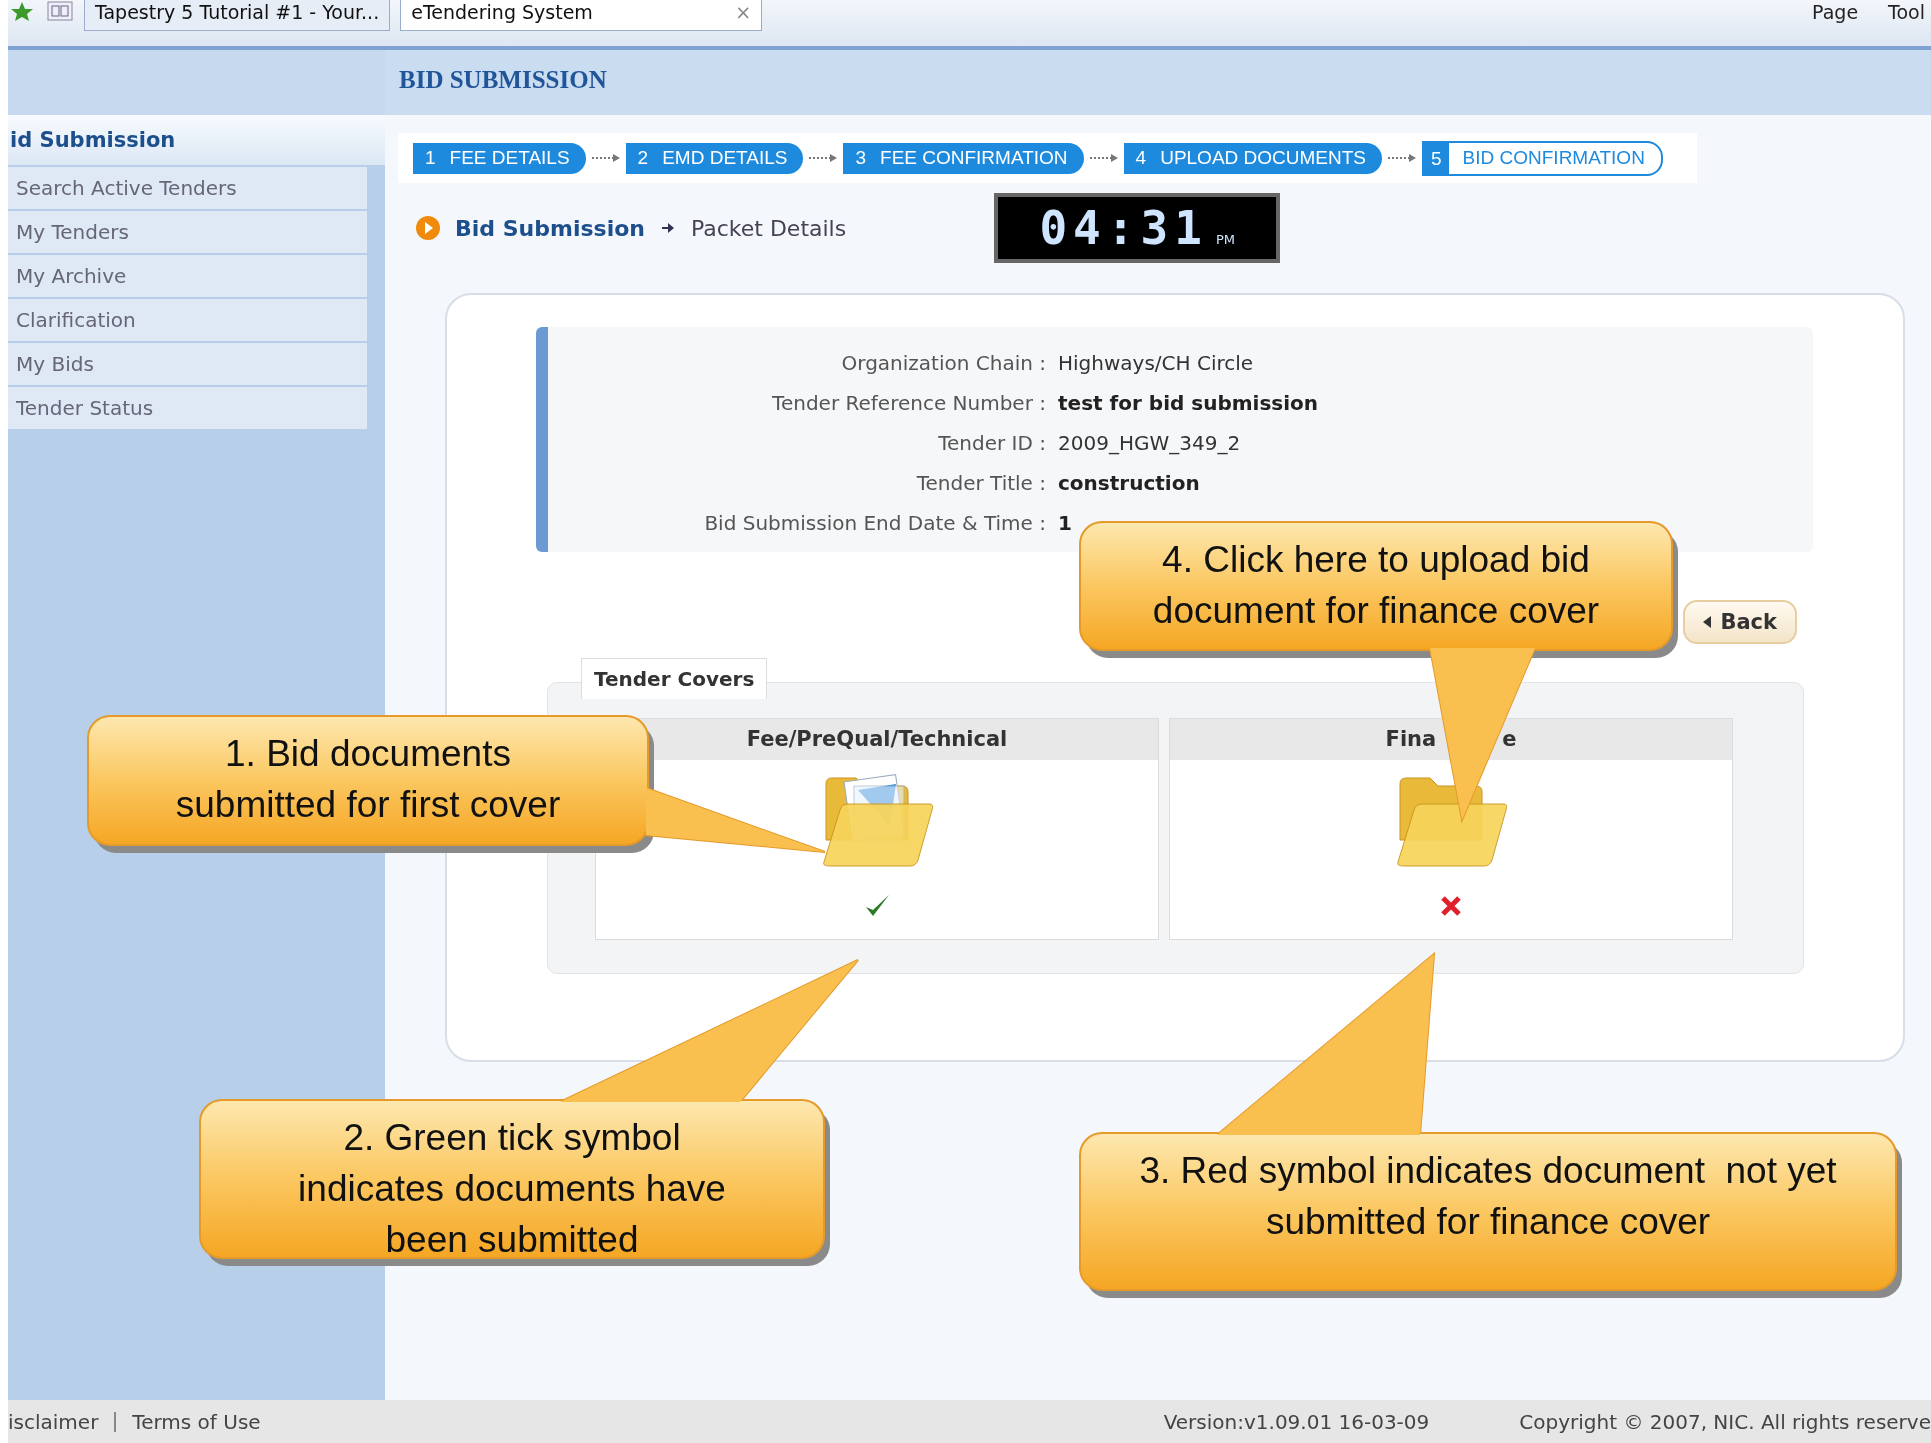 The height and width of the screenshot is (1443, 1931). What do you see at coordinates (667, 228) in the screenshot?
I see `arrow-icon` at bounding box center [667, 228].